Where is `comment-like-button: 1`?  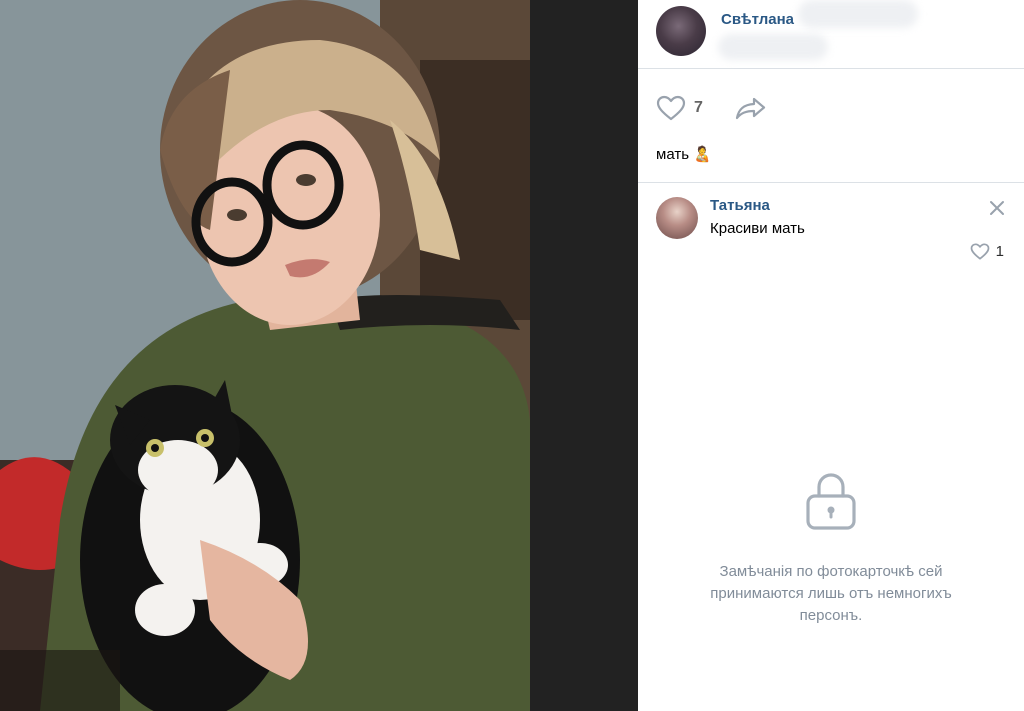 comment-like-button: 1 is located at coordinates (987, 251).